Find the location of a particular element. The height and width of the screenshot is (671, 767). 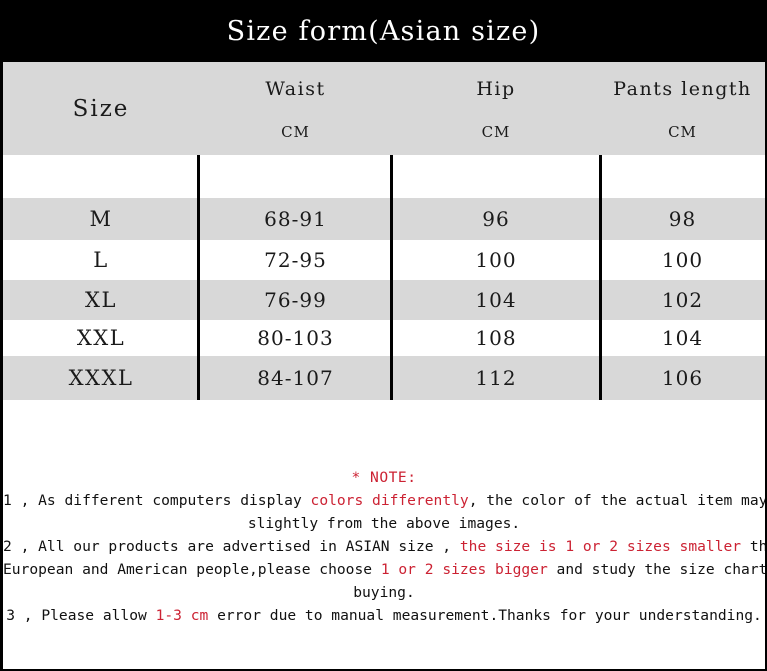

header-label-hip: Hip is located at coordinates (496, 89).